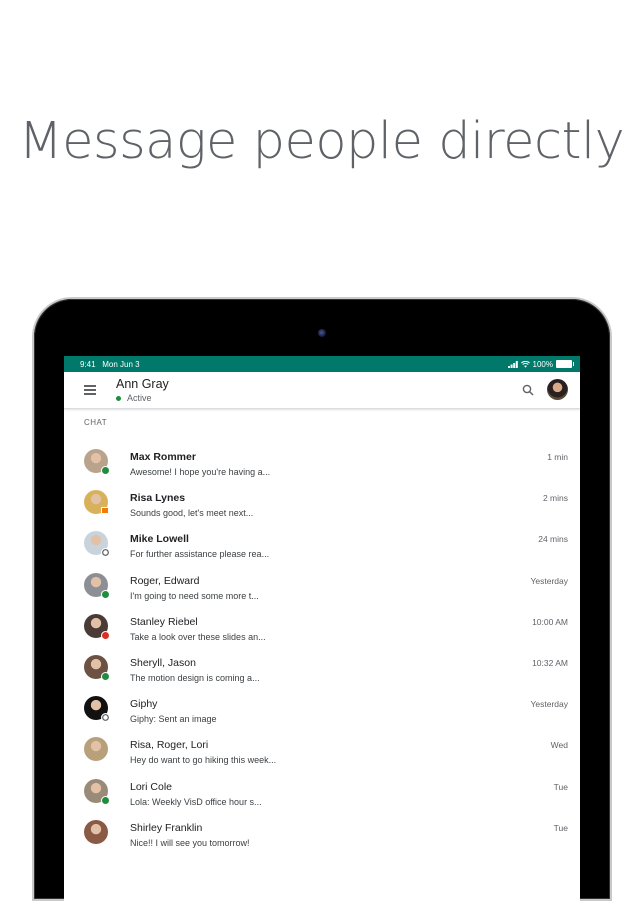  I want to click on chat-name: Max Rommer, so click(163, 457).